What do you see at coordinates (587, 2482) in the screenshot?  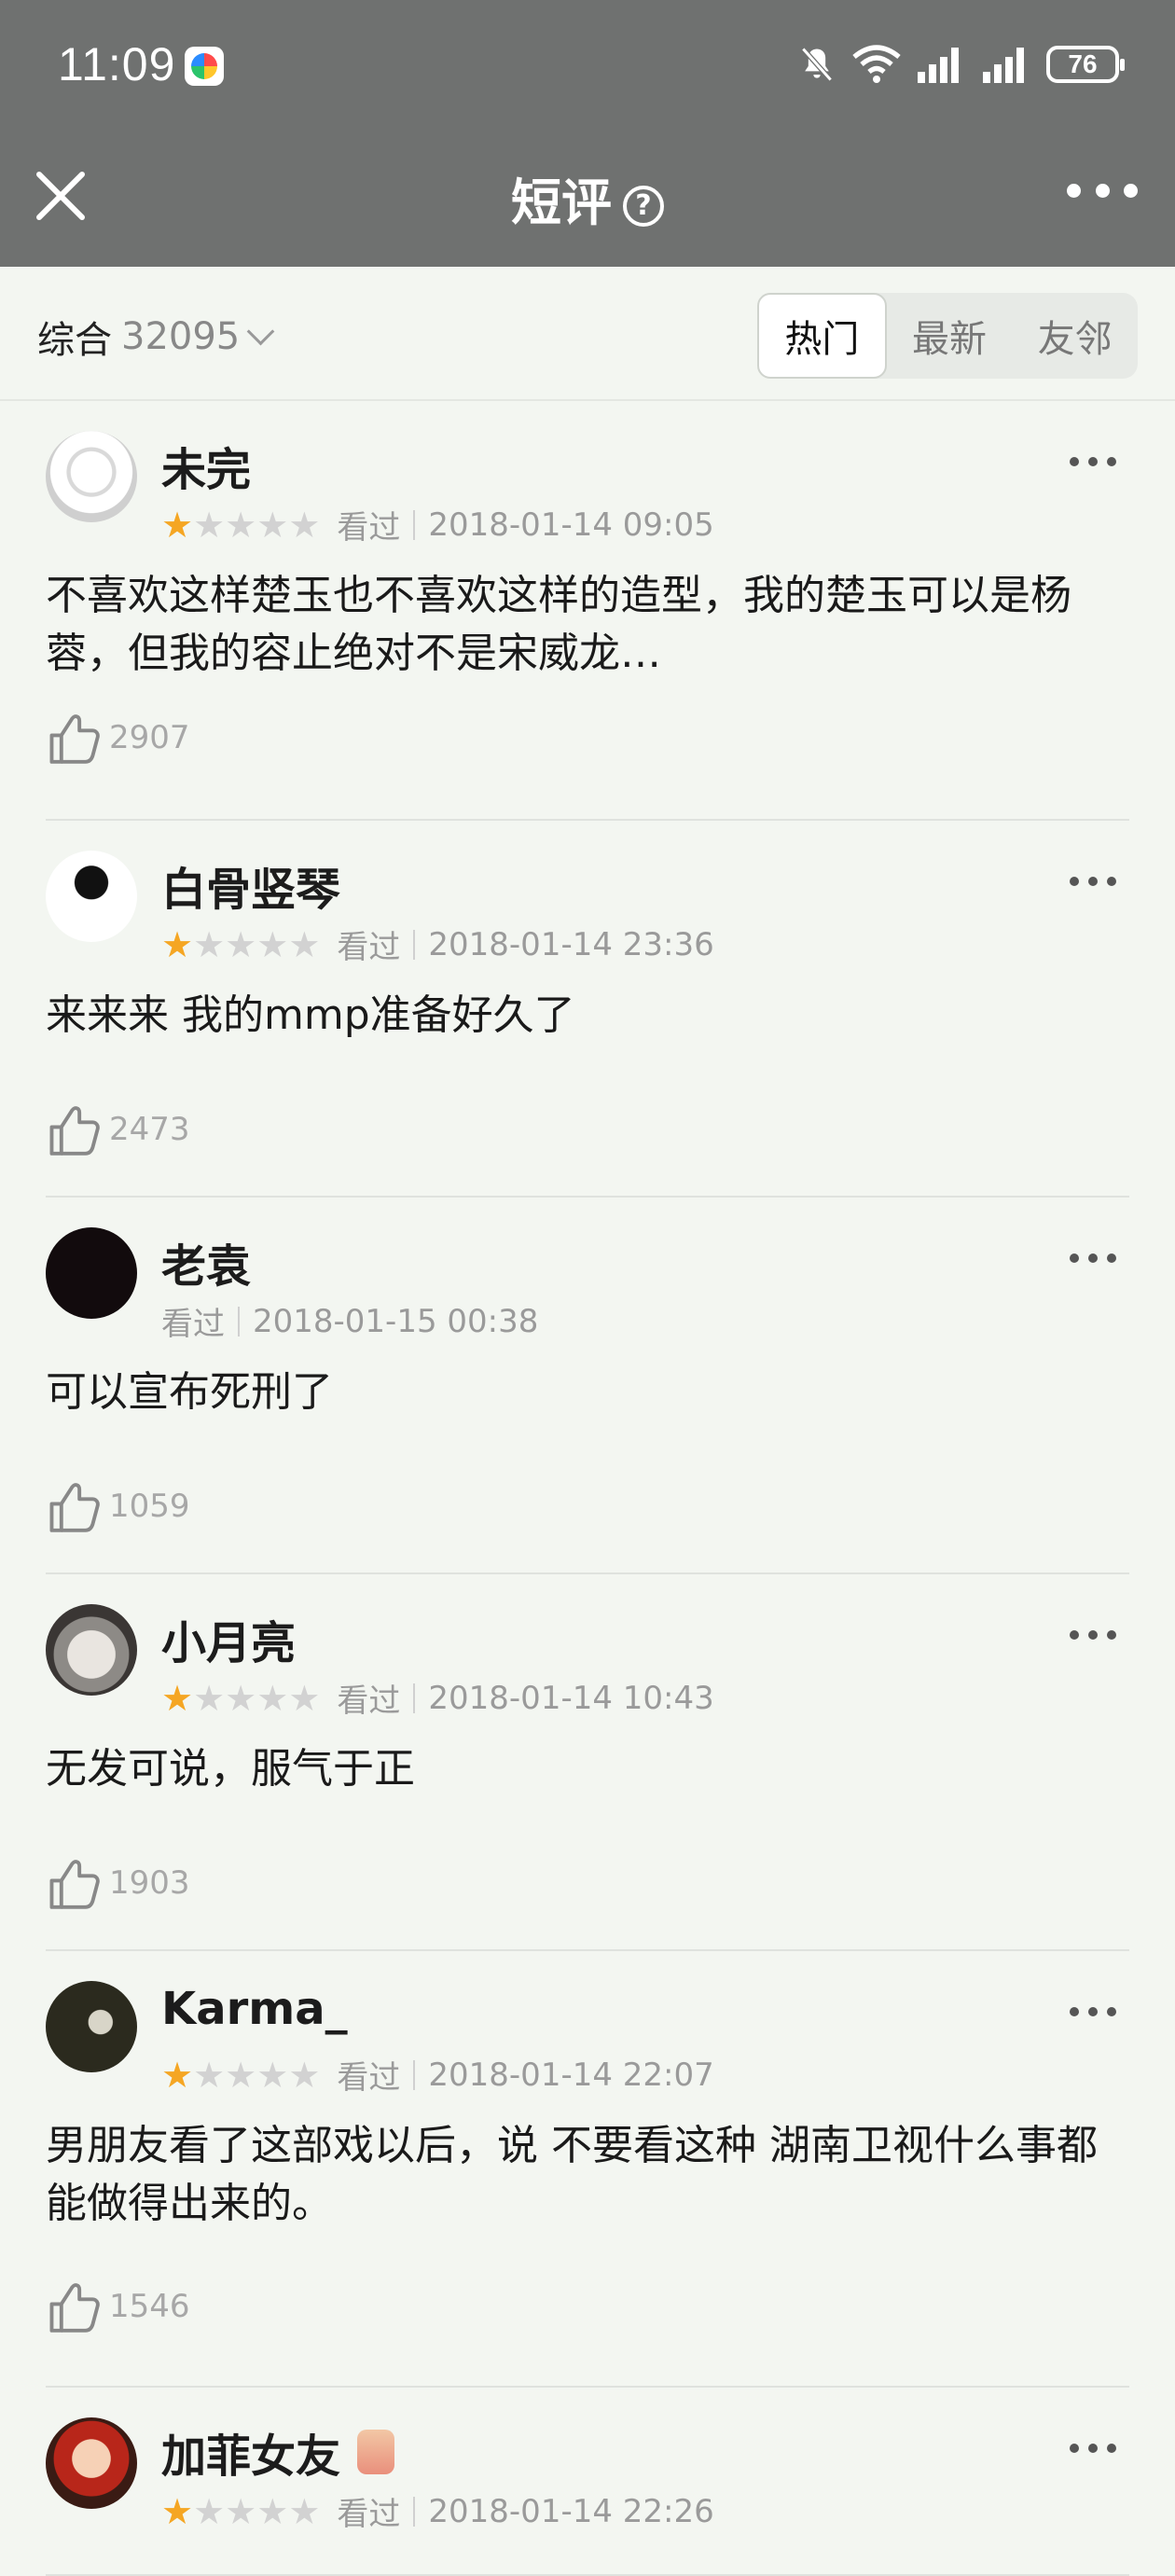 I see `comment-item: 加菲女友 ★ ★ ★ ★ ★ 看过 2018-01-14 22:26` at bounding box center [587, 2482].